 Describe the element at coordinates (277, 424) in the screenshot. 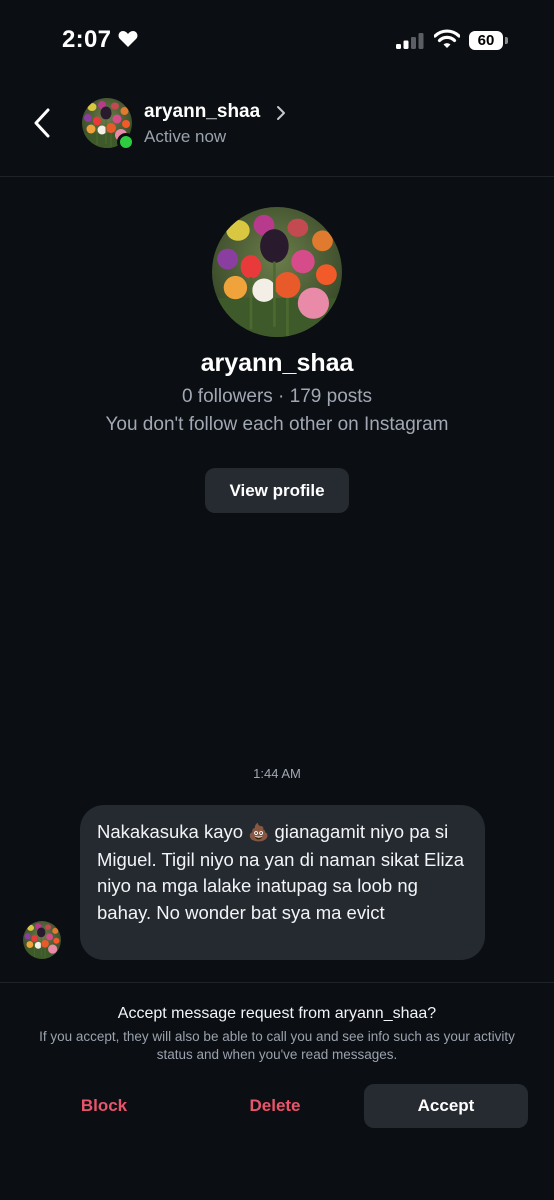

I see `profile-relation: You don't follow each other on Instagram` at that location.